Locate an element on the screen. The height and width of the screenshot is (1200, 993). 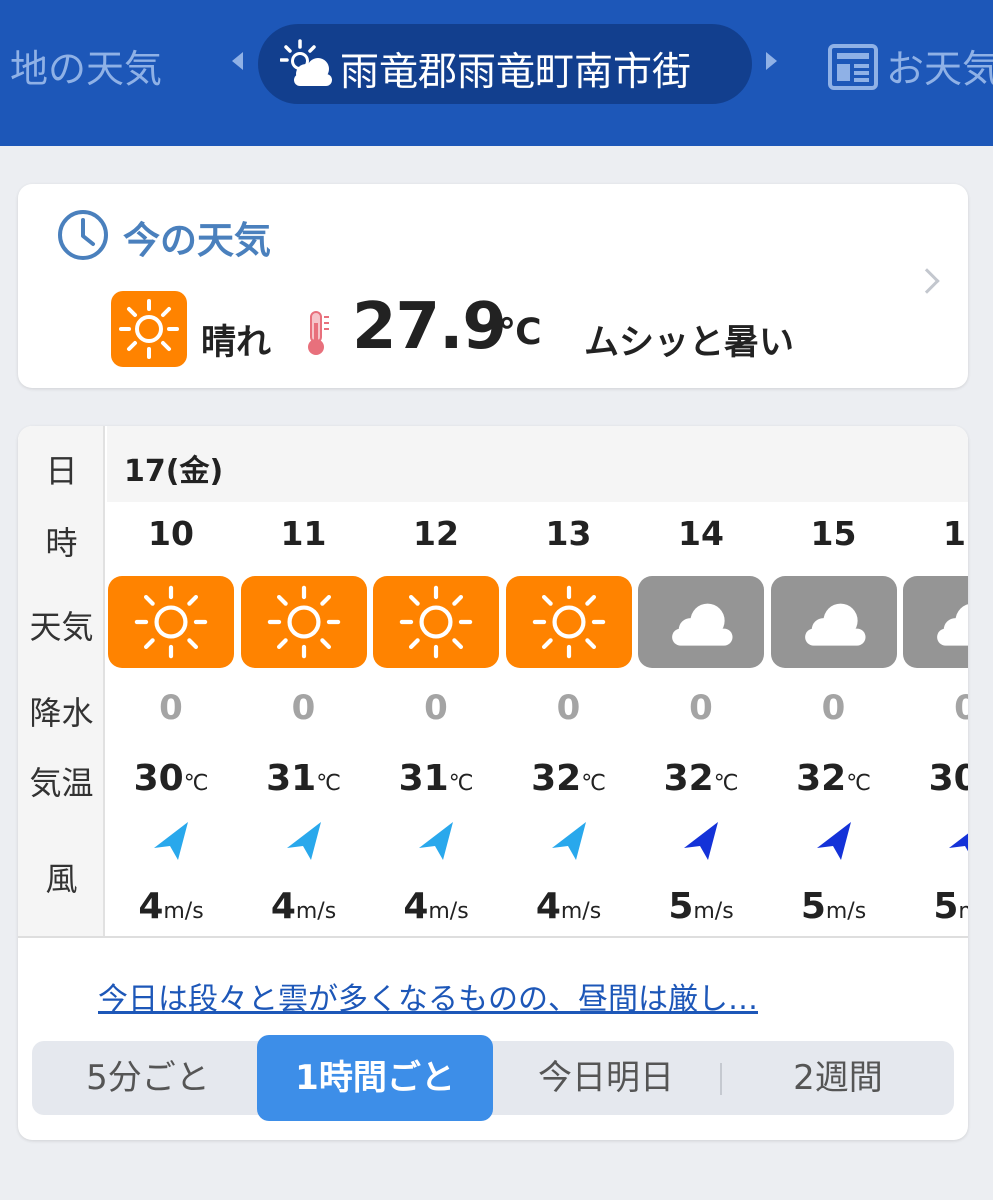
label-day: 日 is located at coordinates (61, 471).